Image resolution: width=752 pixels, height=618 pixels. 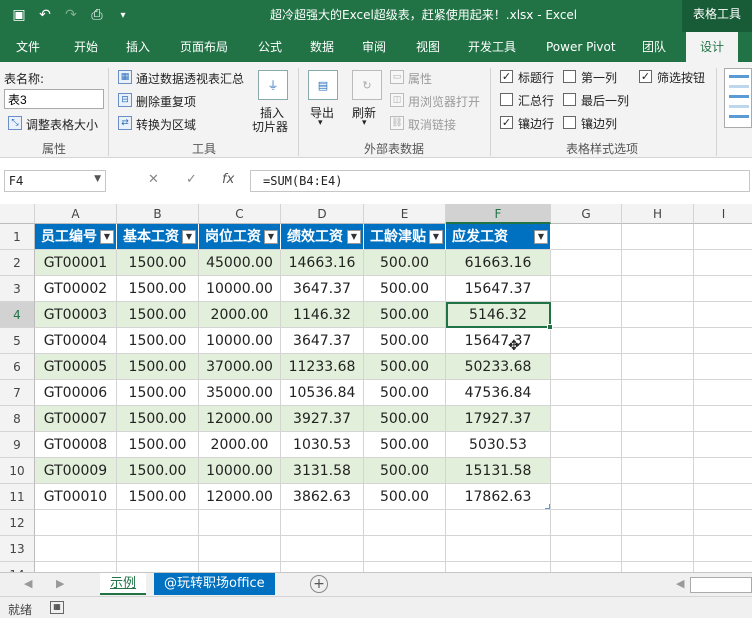 What do you see at coordinates (405, 214) in the screenshot?
I see `column-header-e: E` at bounding box center [405, 214].